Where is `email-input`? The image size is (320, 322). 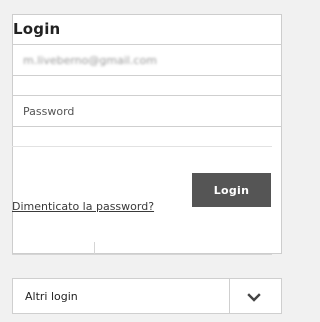 email-input is located at coordinates (147, 60).